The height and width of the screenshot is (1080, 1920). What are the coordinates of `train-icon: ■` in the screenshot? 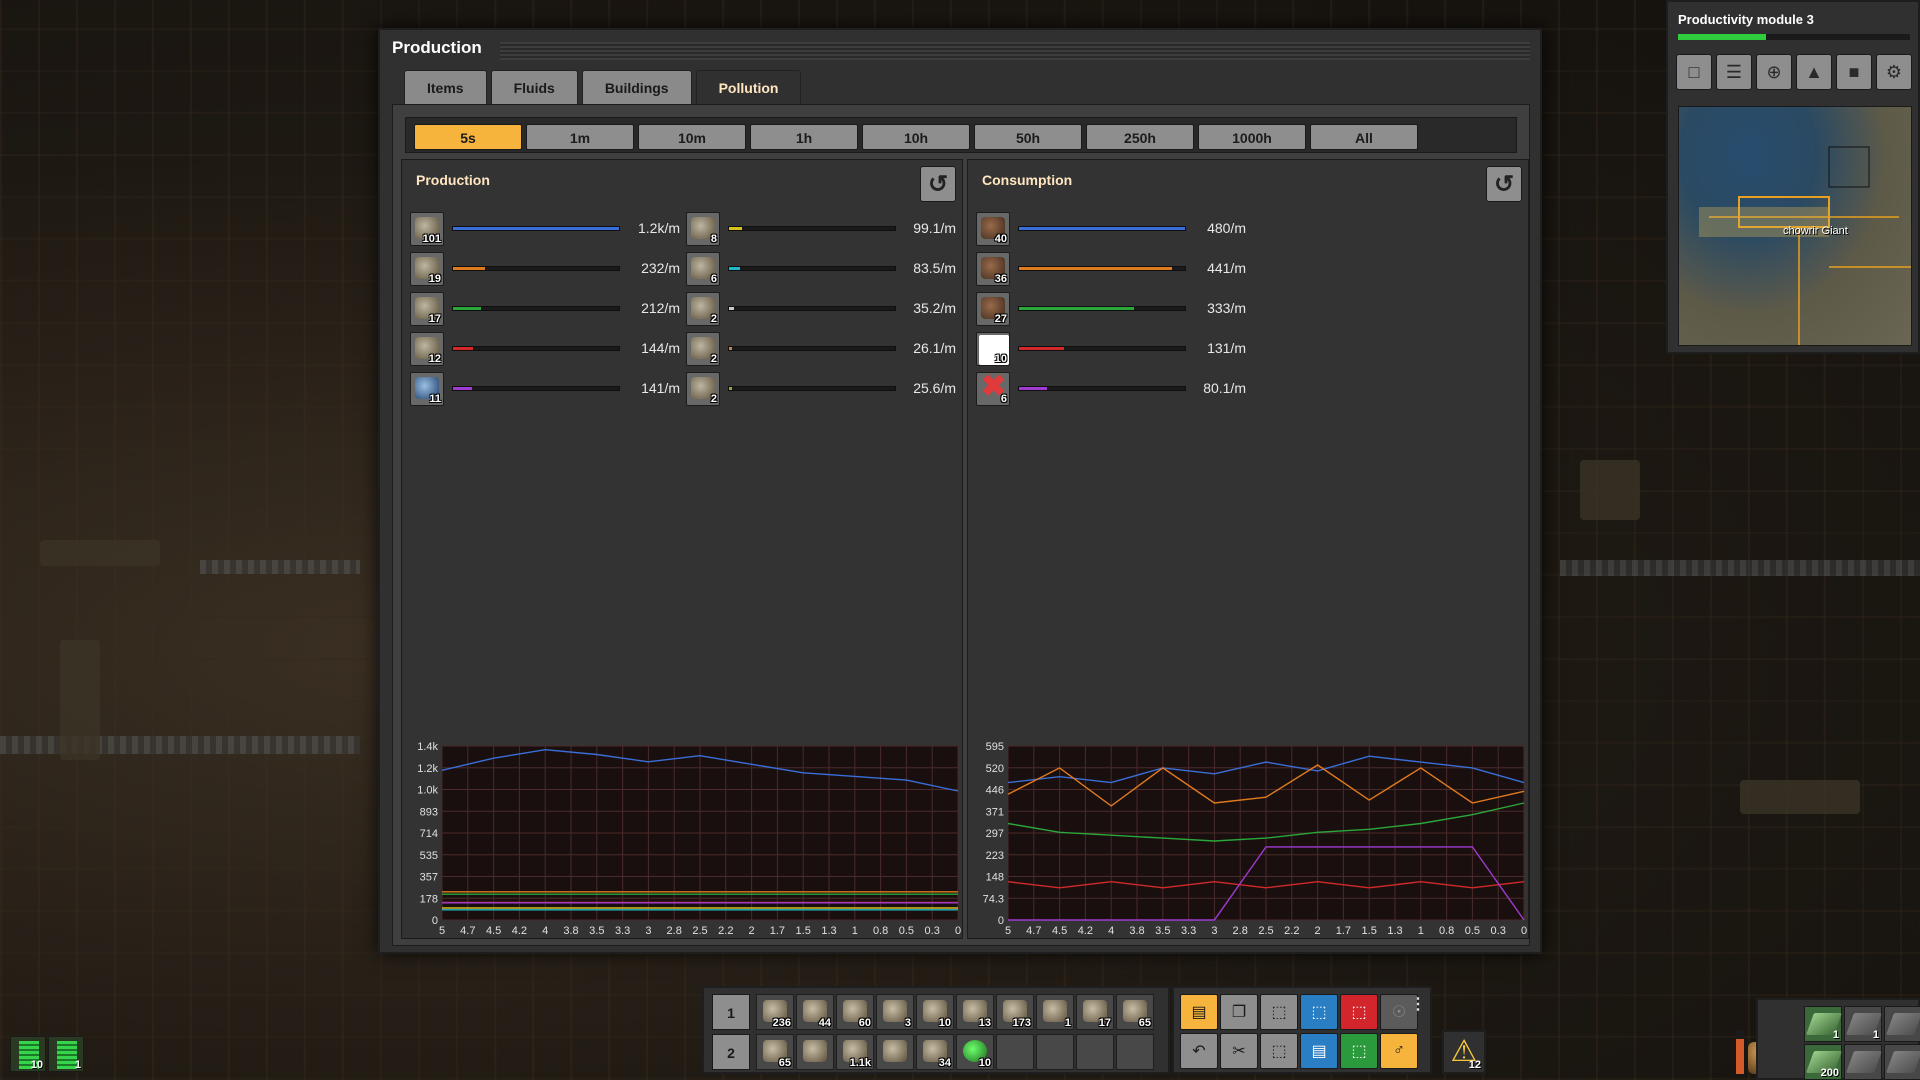 It's located at (1854, 72).